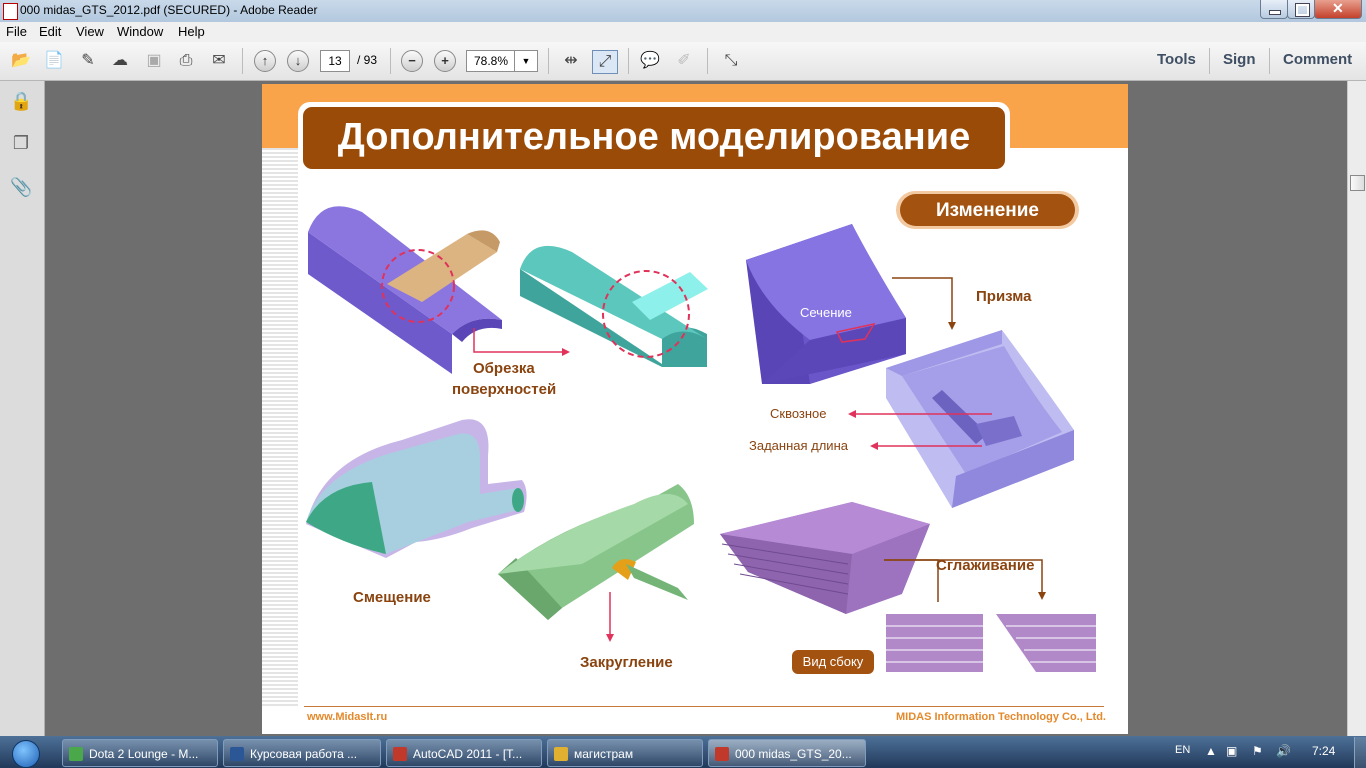 This screenshot has width=1366, height=768. Describe the element at coordinates (1317, 59) in the screenshot. I see `comment-link: Comment` at that location.